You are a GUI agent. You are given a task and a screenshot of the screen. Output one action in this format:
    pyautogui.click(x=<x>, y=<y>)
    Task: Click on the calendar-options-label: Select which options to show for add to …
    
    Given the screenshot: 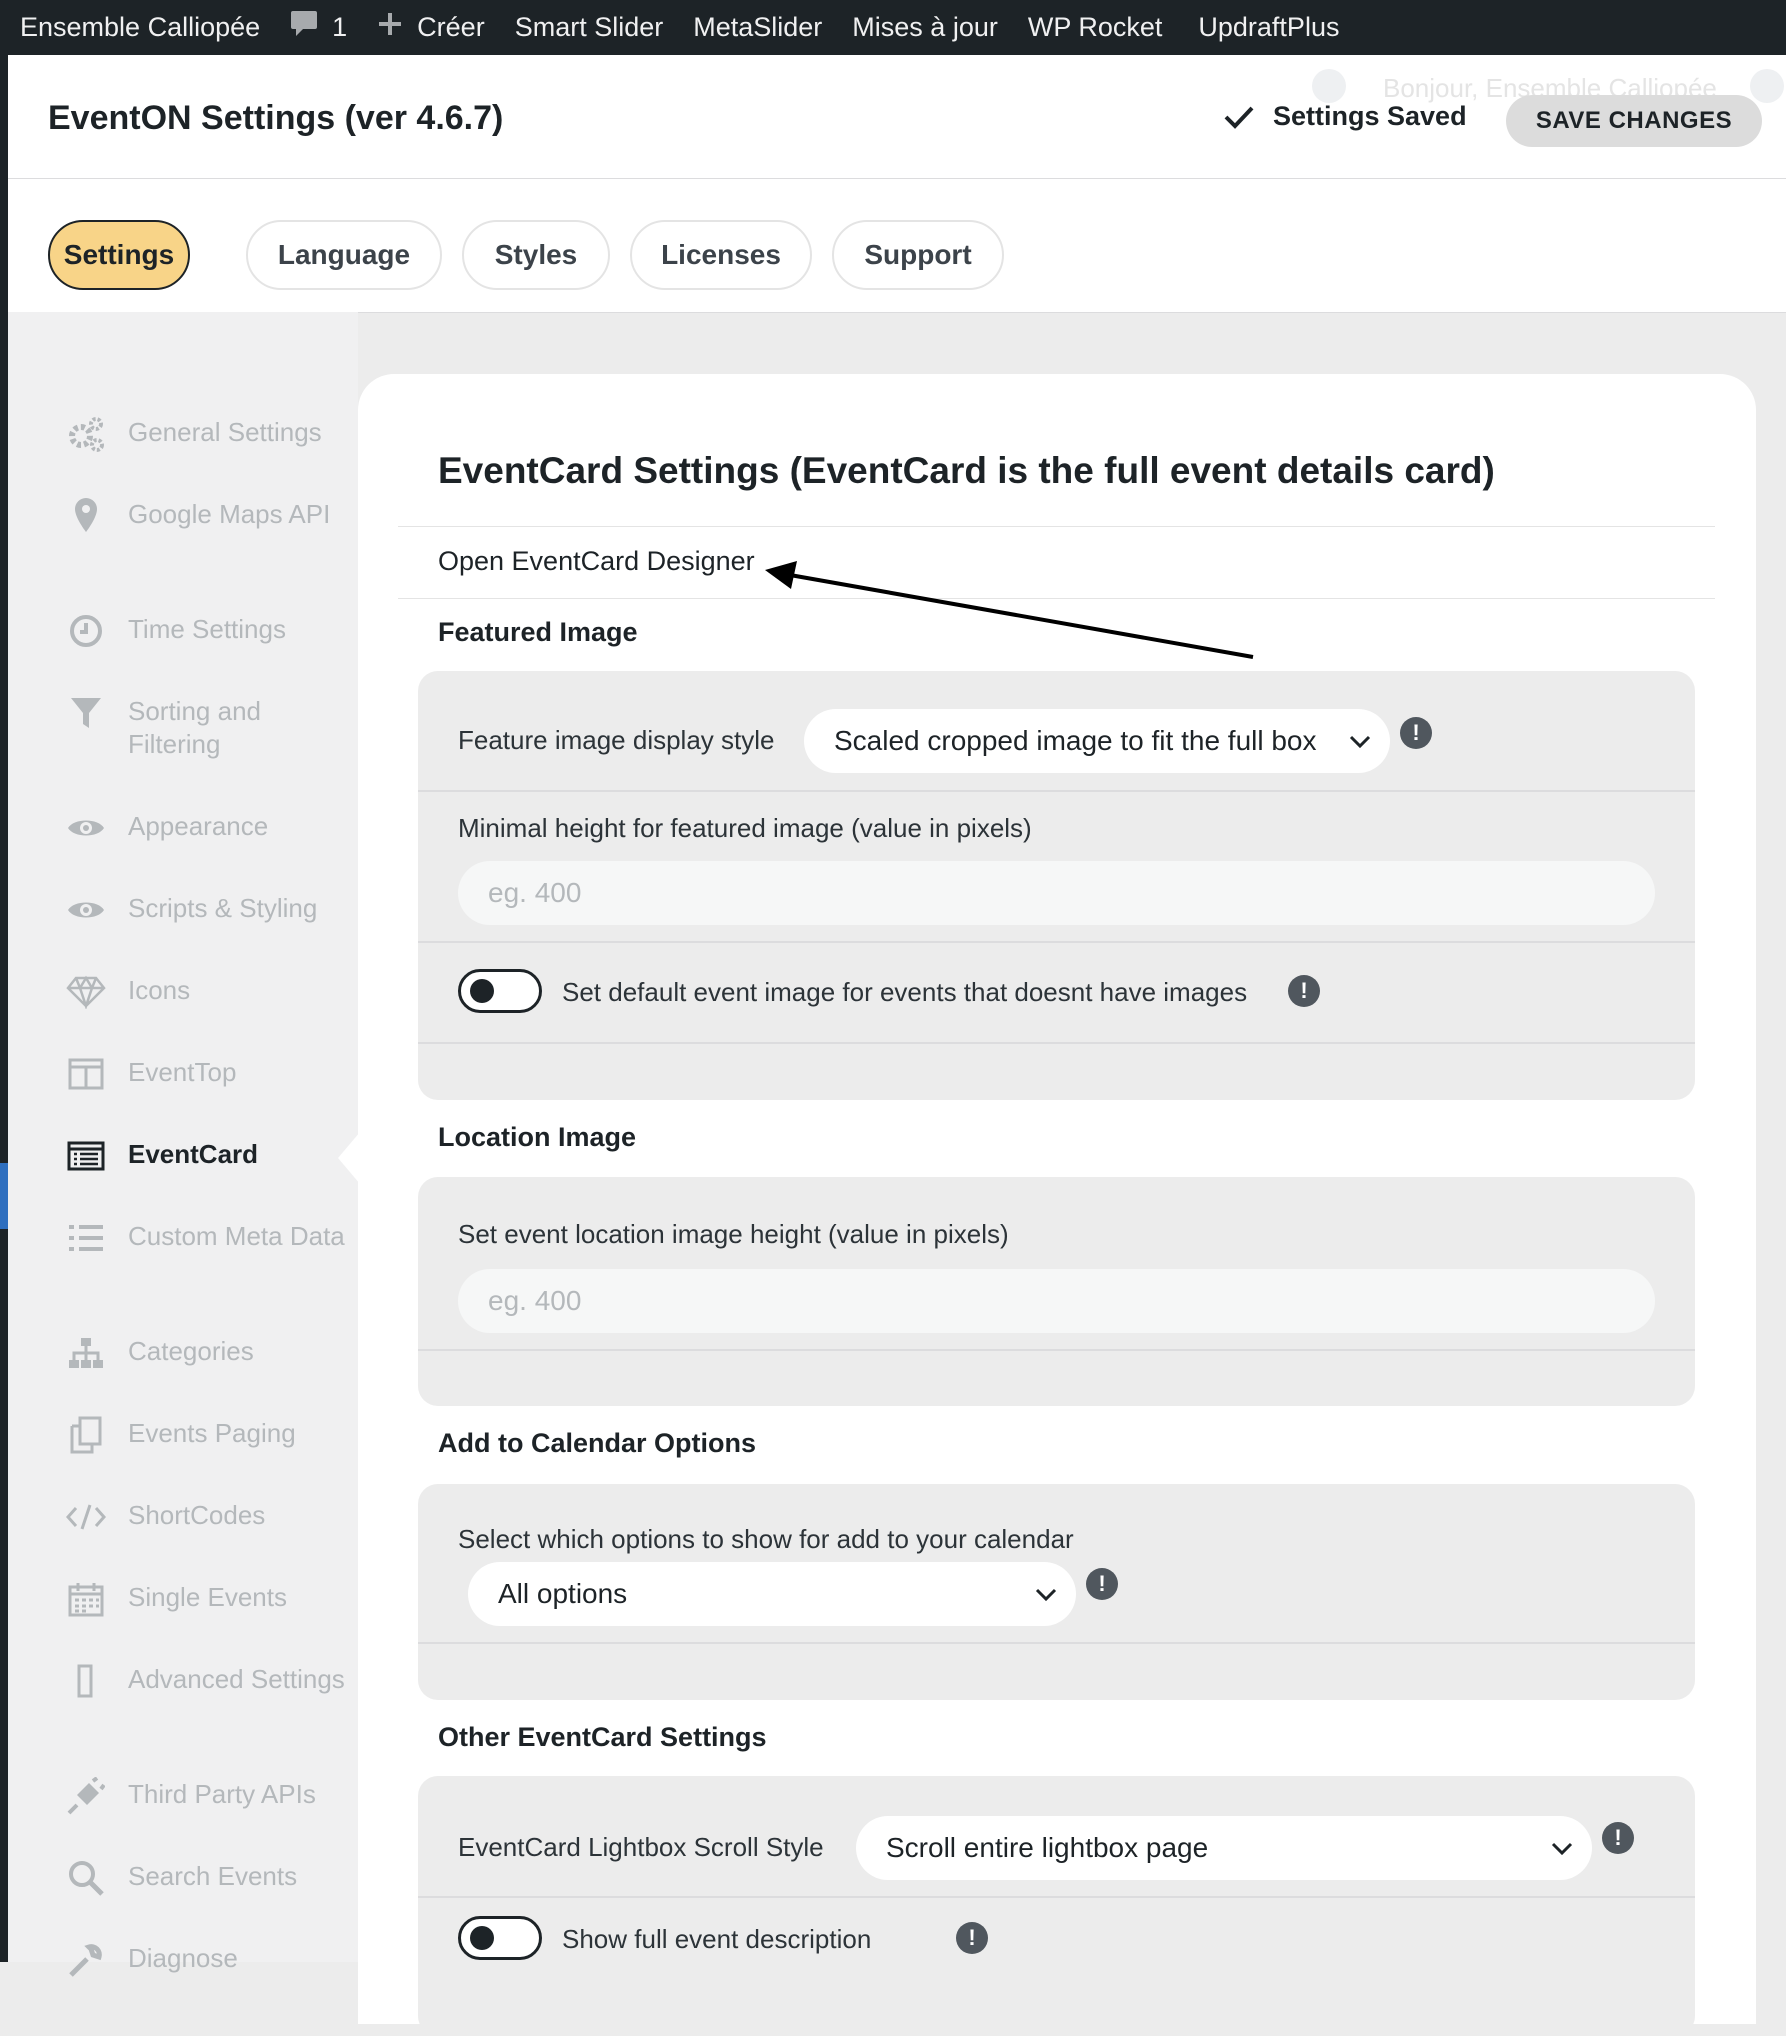 What is the action you would take?
    pyautogui.click(x=766, y=1539)
    